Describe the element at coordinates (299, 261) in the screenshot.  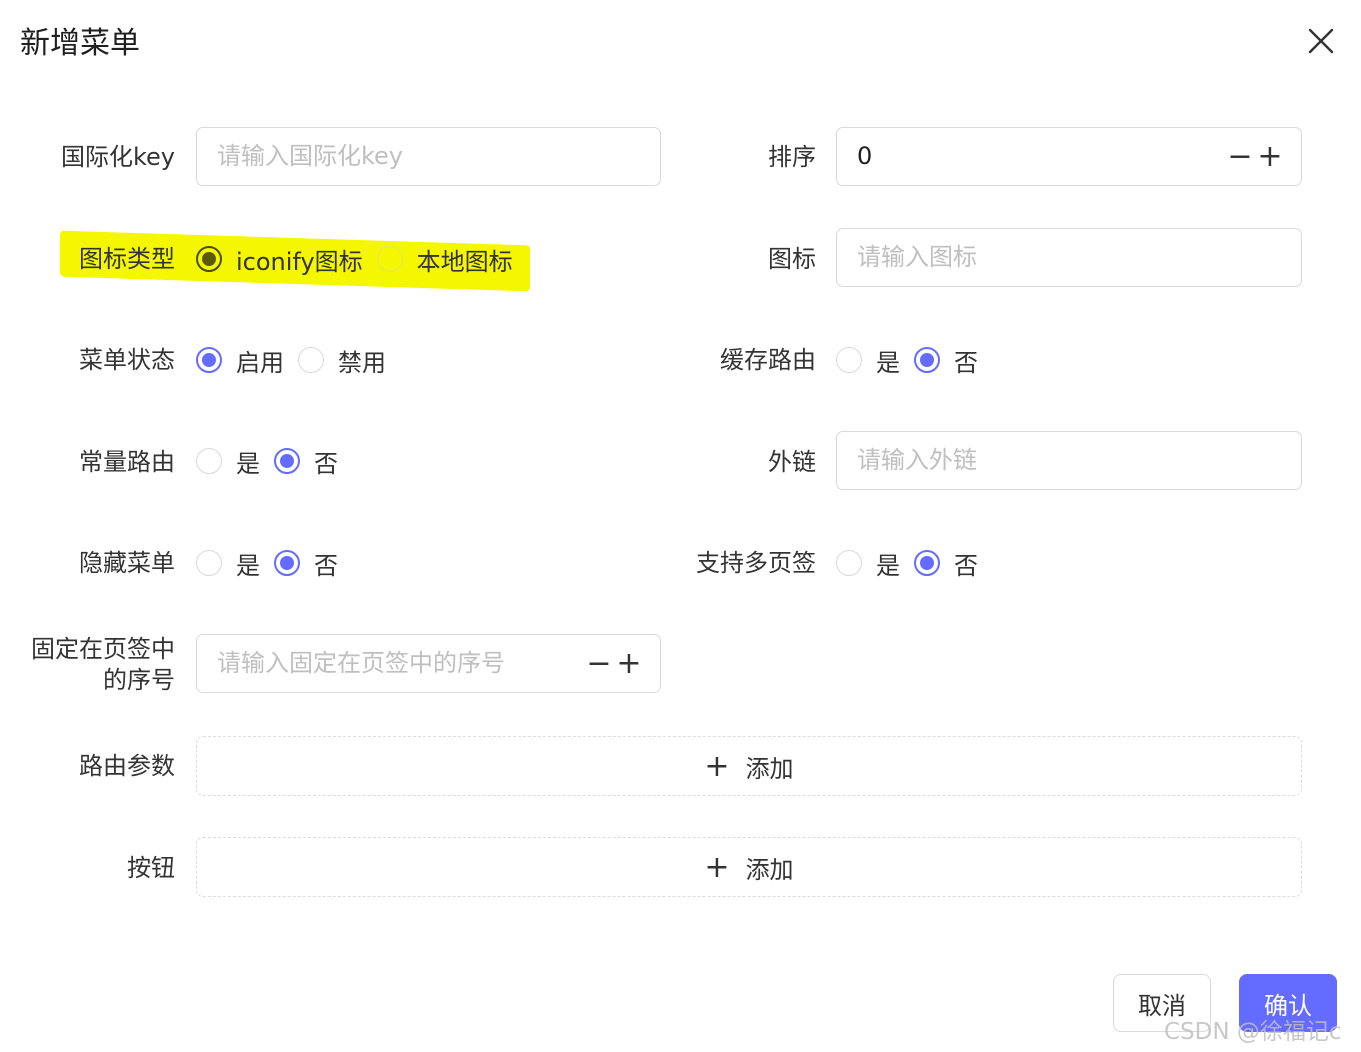
I see `radio-label: iconify图标` at that location.